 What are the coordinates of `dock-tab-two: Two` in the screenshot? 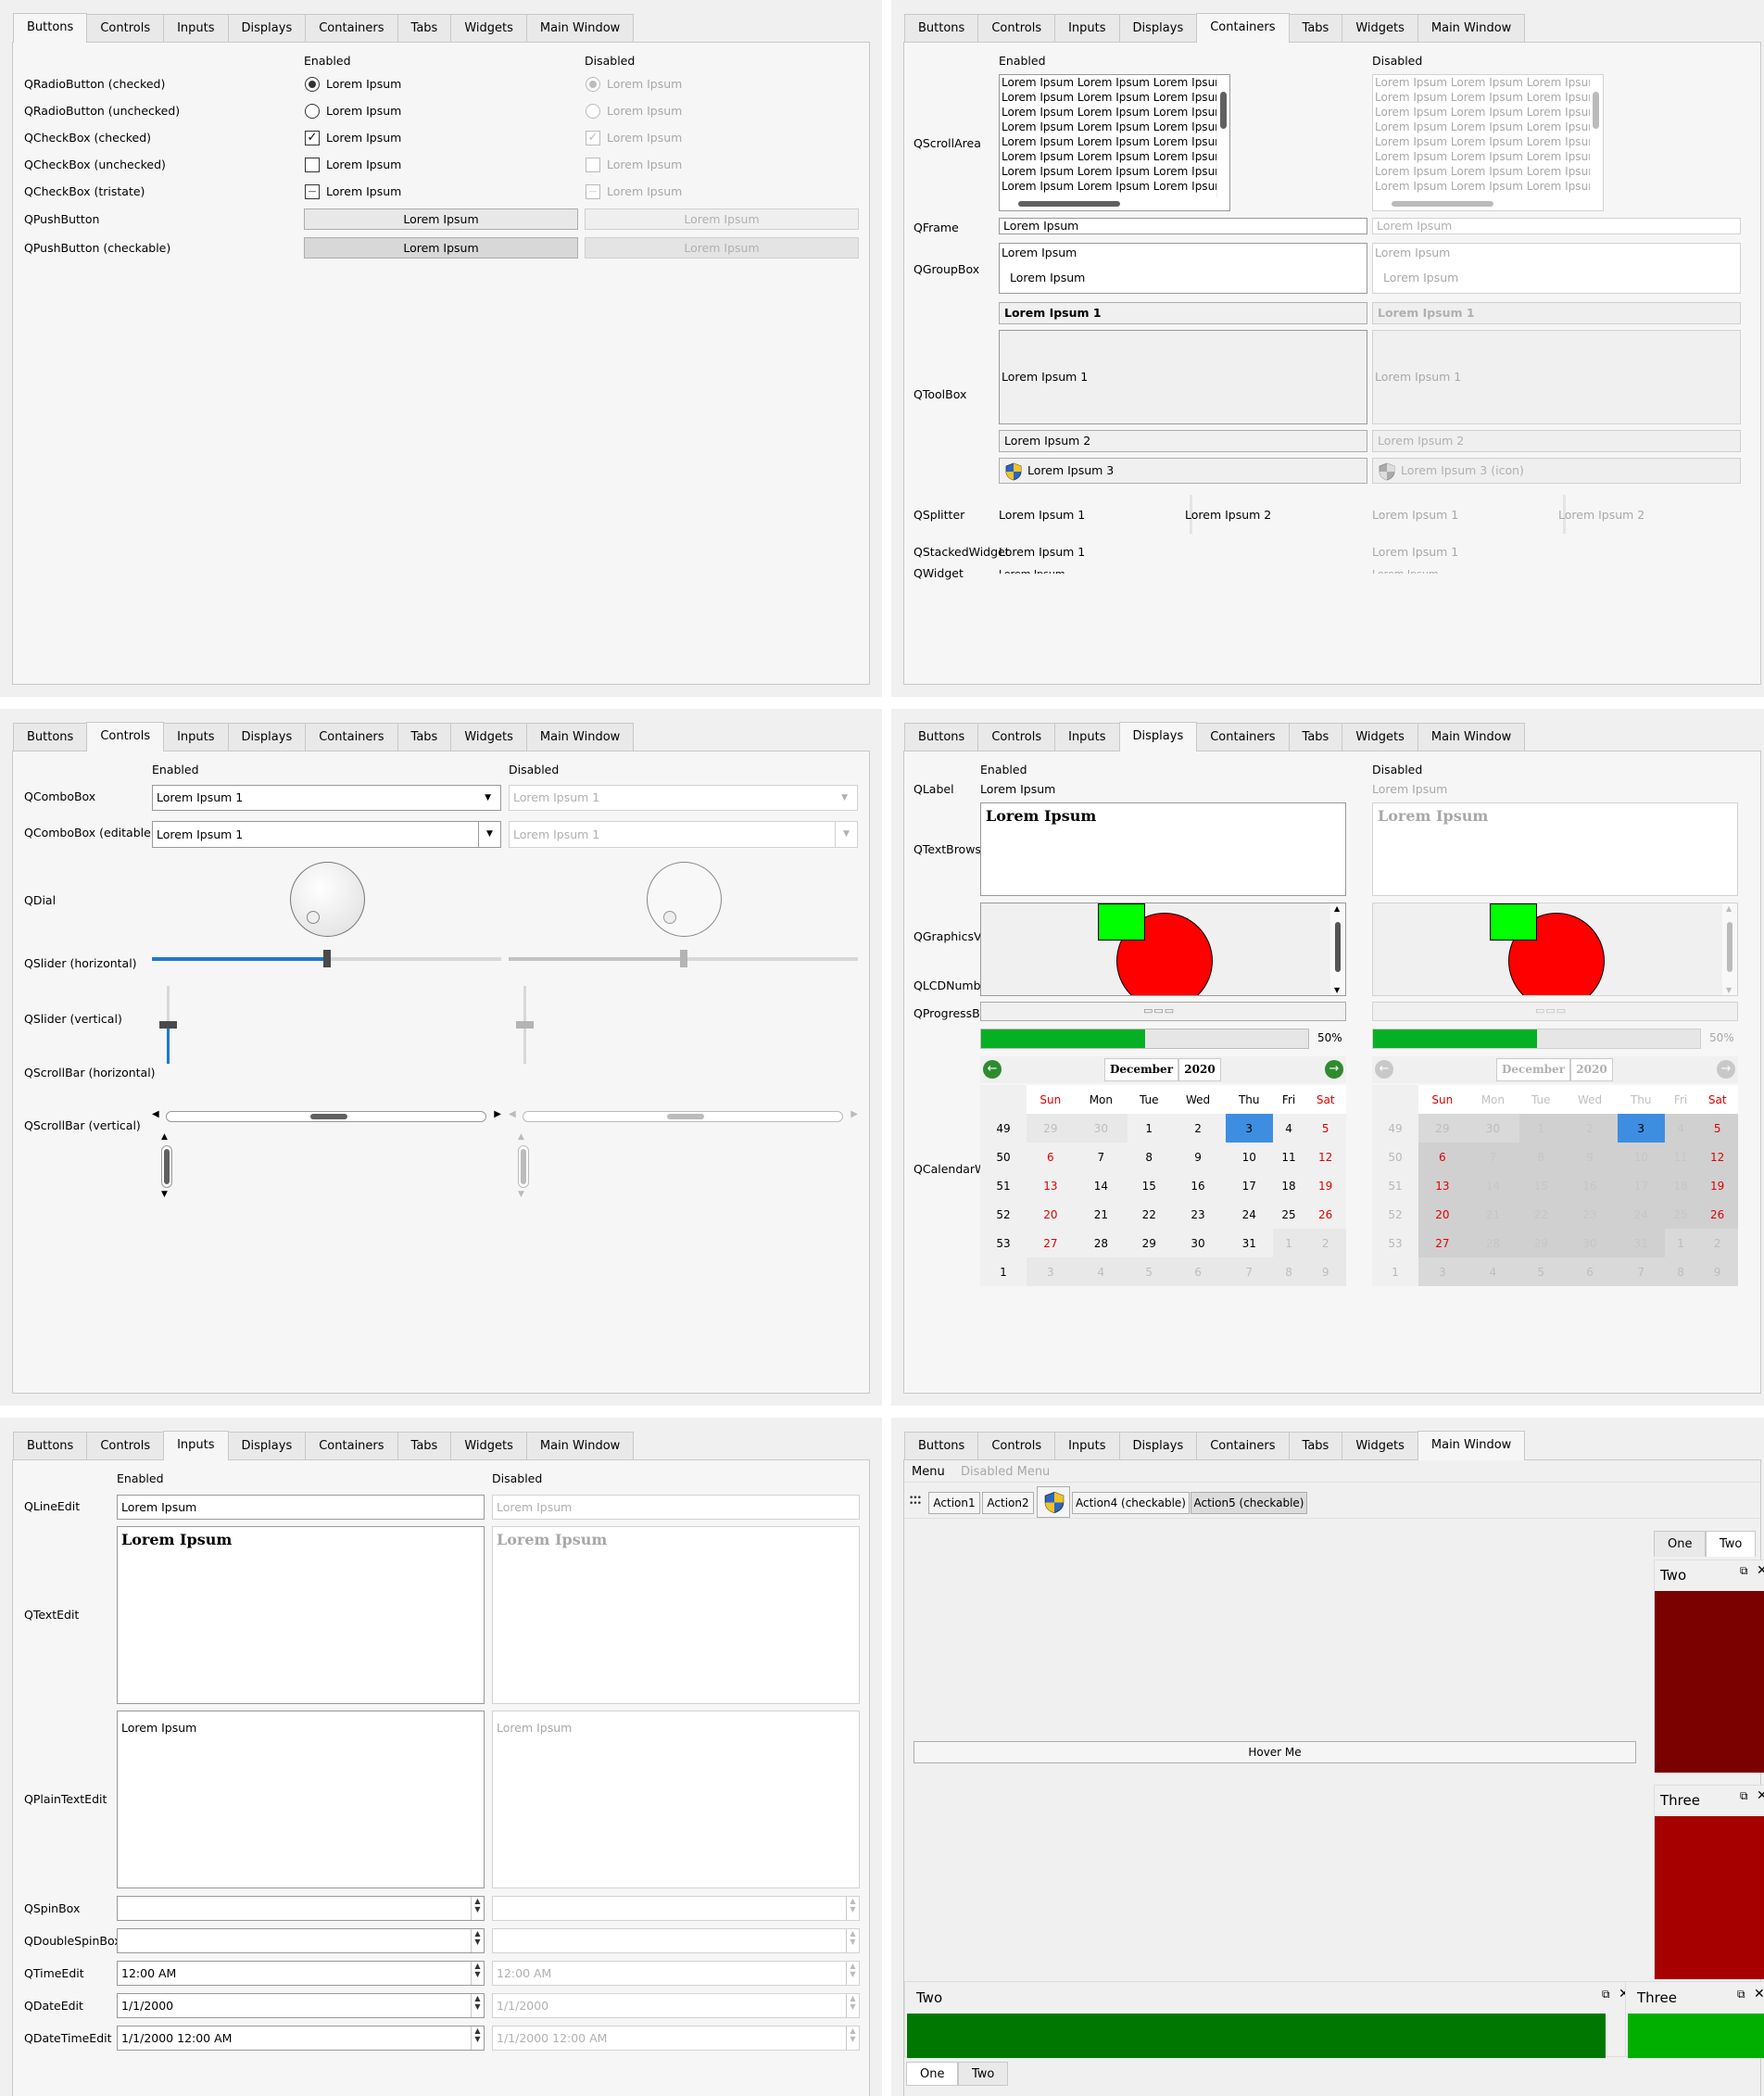 It's located at (1731, 1544).